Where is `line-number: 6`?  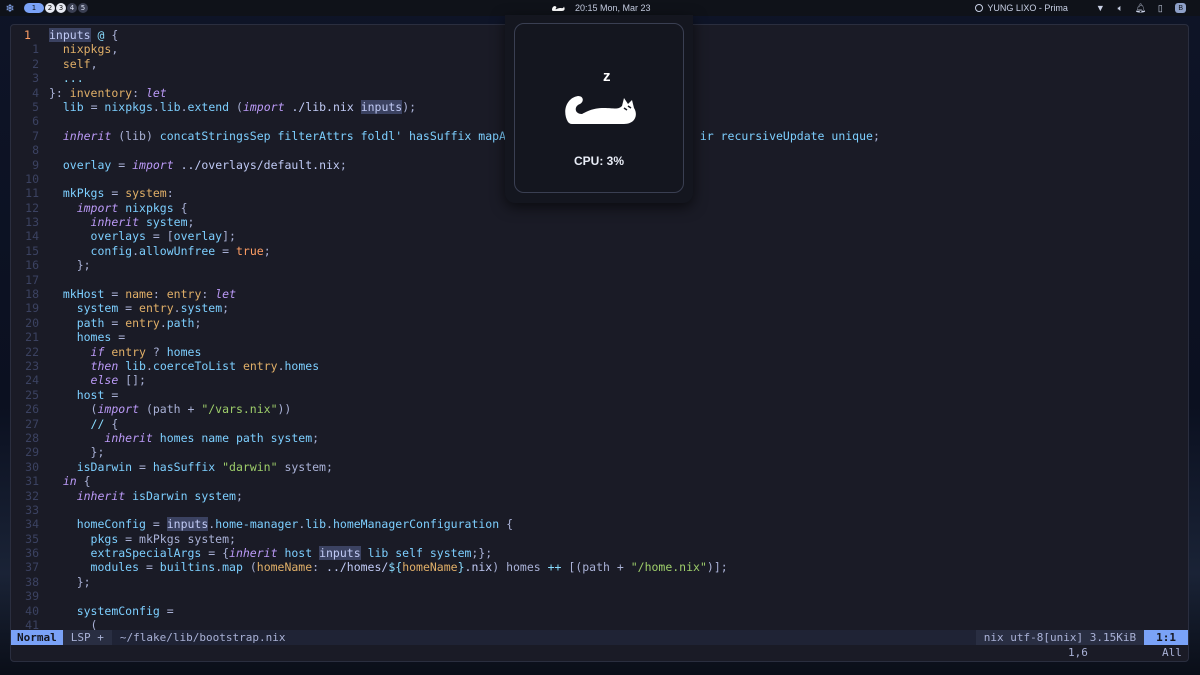 line-number: 6 is located at coordinates (35, 121).